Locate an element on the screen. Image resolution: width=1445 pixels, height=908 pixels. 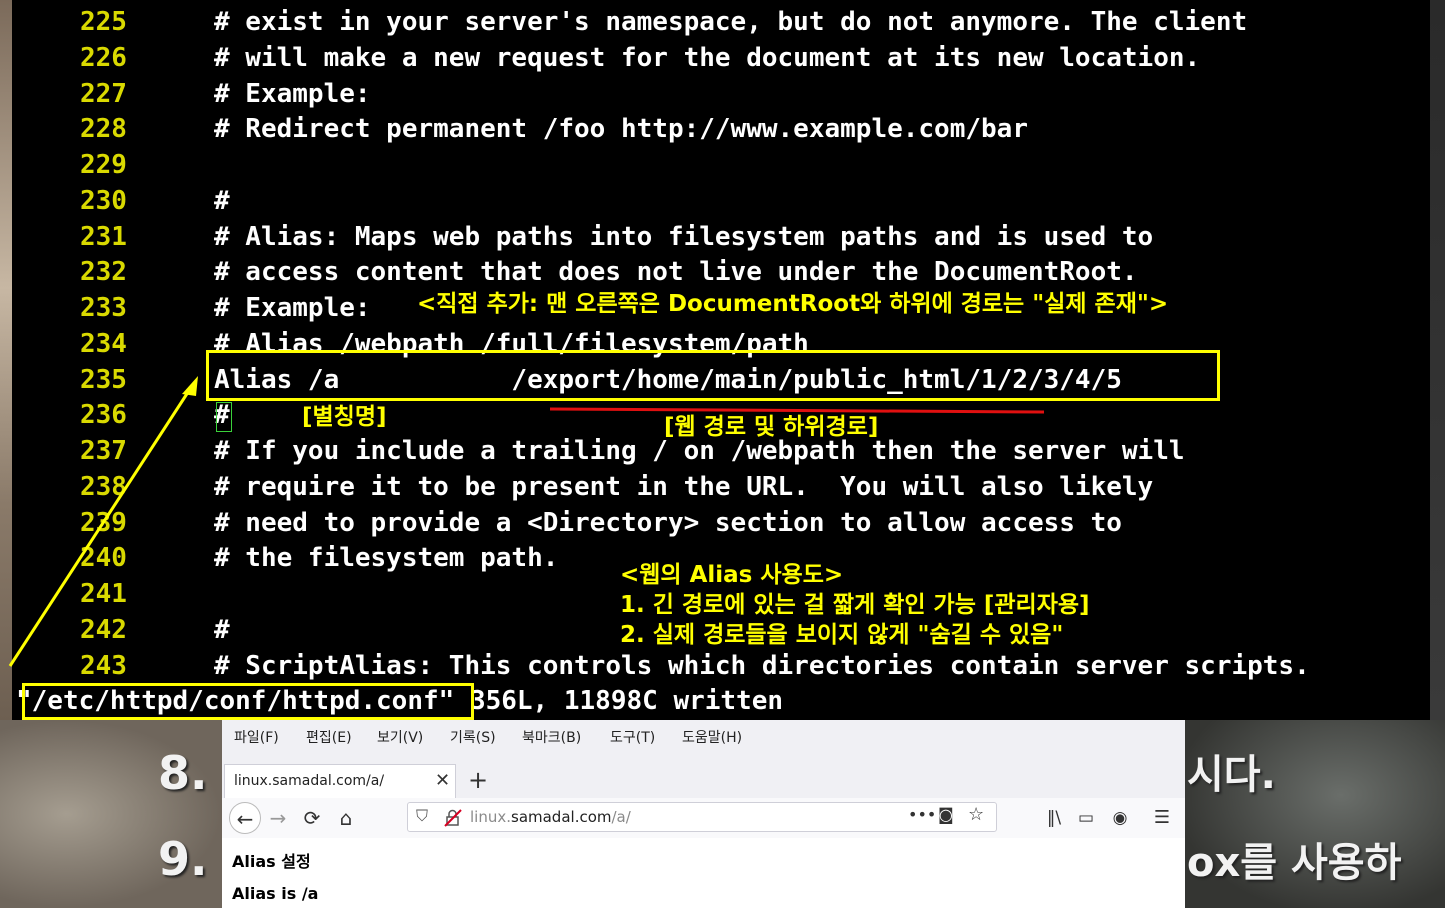
bookmark-star-icon: ☆ is located at coordinates (976, 814).